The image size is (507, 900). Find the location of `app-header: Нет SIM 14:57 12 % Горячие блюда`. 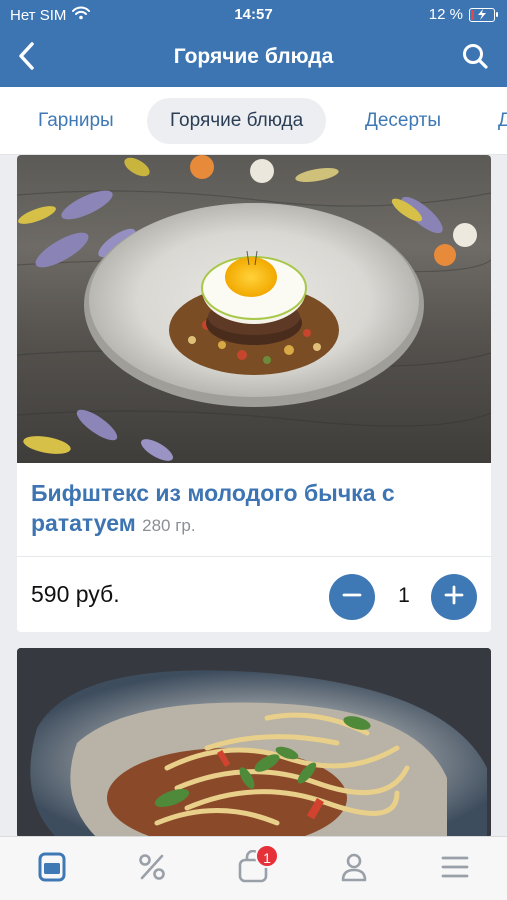

app-header: Нет SIM 14:57 12 % Горячие блюда is located at coordinates (253, 43).